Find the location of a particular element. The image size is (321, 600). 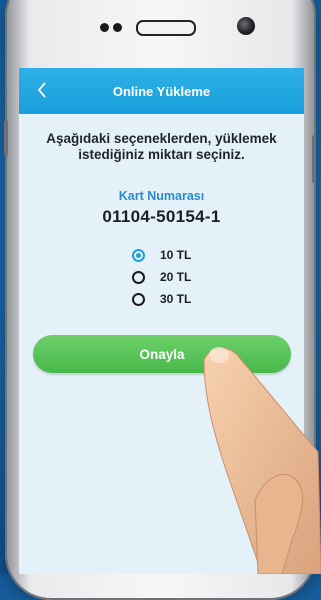

card-number-label: Kart Numarası is located at coordinates (161, 196).